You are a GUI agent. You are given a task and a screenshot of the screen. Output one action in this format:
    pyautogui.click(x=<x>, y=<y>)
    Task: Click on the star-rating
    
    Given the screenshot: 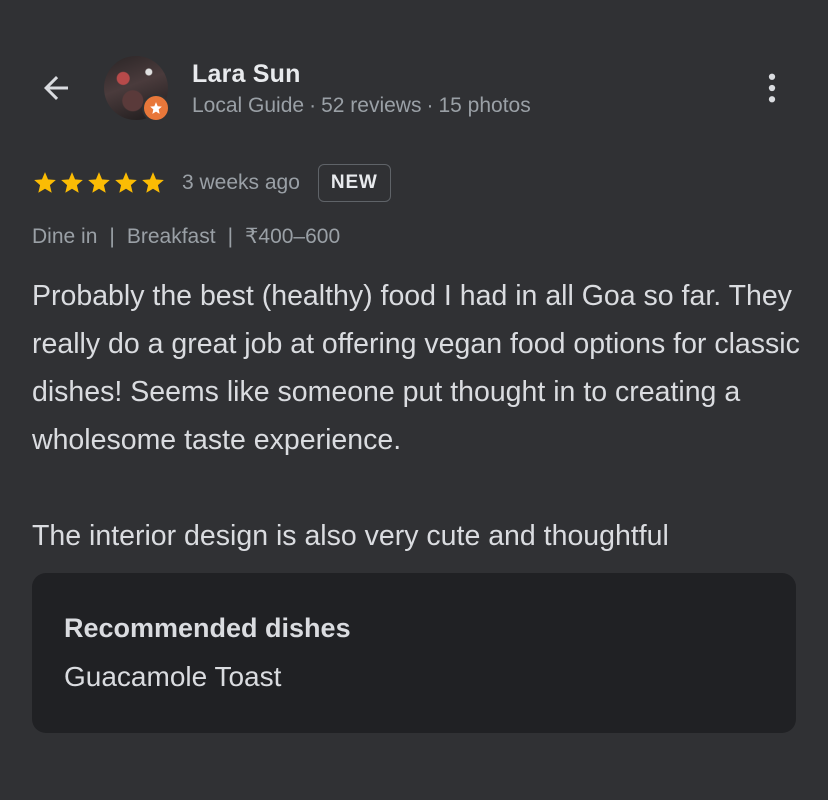 What is the action you would take?
    pyautogui.click(x=99, y=183)
    